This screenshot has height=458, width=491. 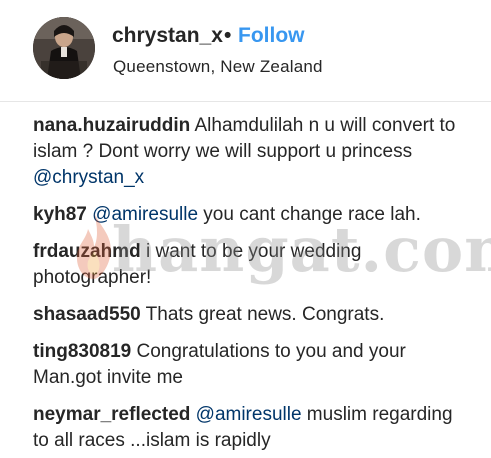 What do you see at coordinates (262, 314) in the screenshot?
I see `comment-text: Thats great news. Congrats.` at bounding box center [262, 314].